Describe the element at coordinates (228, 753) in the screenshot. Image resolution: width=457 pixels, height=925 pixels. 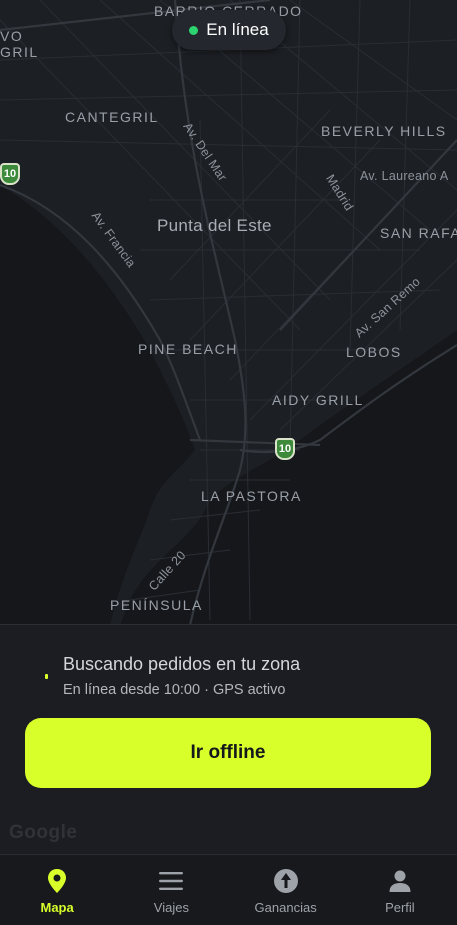
I see `go-offline-button: Ir offline` at that location.